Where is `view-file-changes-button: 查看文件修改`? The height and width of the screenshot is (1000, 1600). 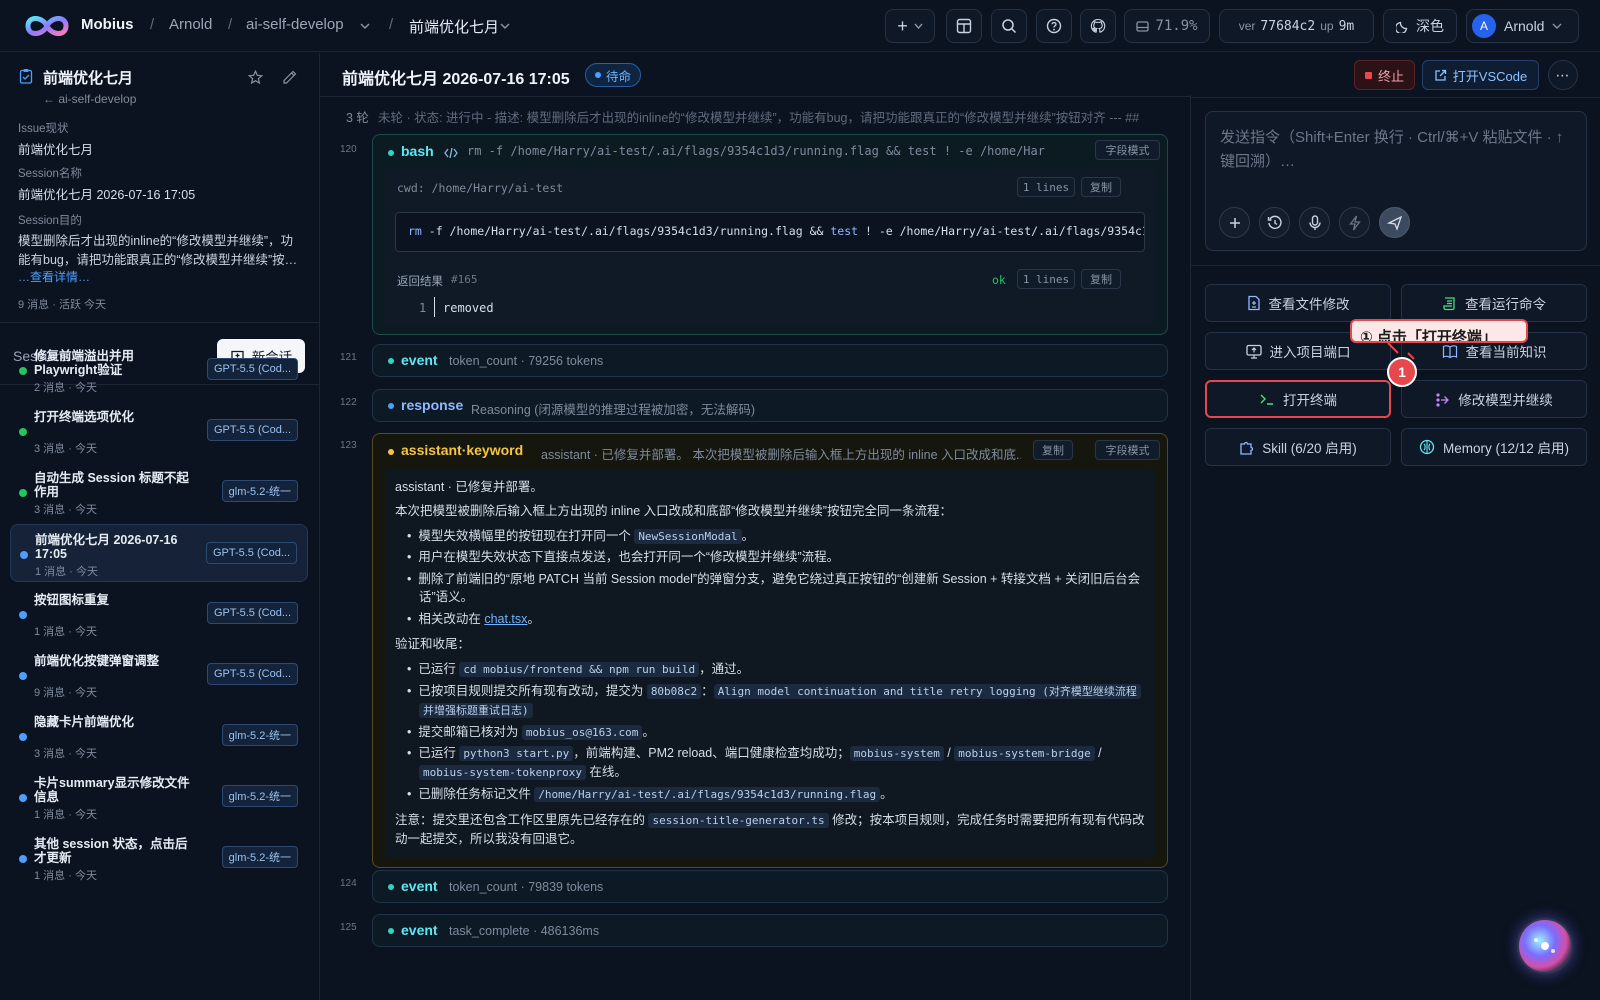
view-file-changes-button: 查看文件修改 is located at coordinates (1298, 303).